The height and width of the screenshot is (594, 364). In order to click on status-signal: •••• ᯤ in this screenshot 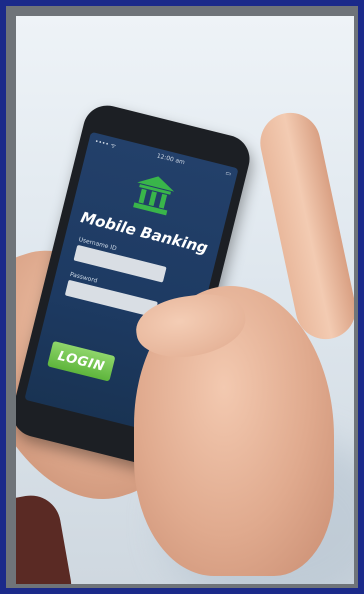, I will do `click(105, 144)`.